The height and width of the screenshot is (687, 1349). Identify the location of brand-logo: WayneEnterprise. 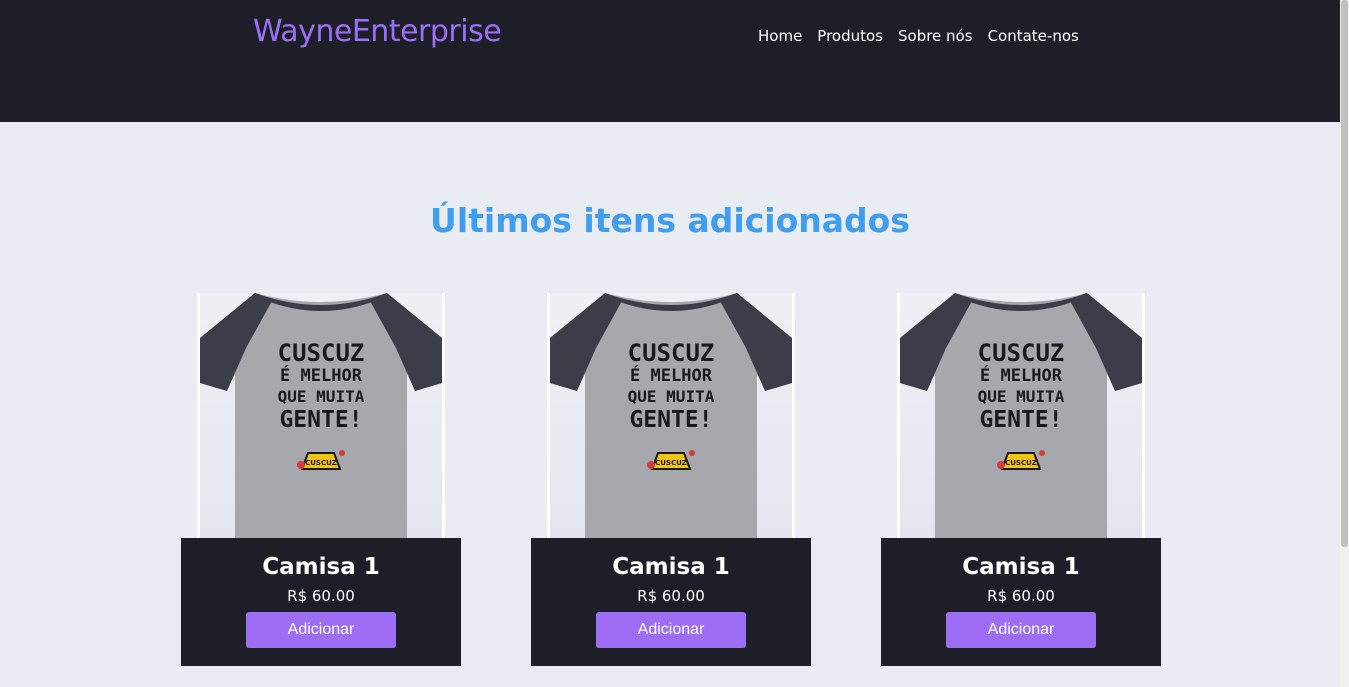
(377, 31).